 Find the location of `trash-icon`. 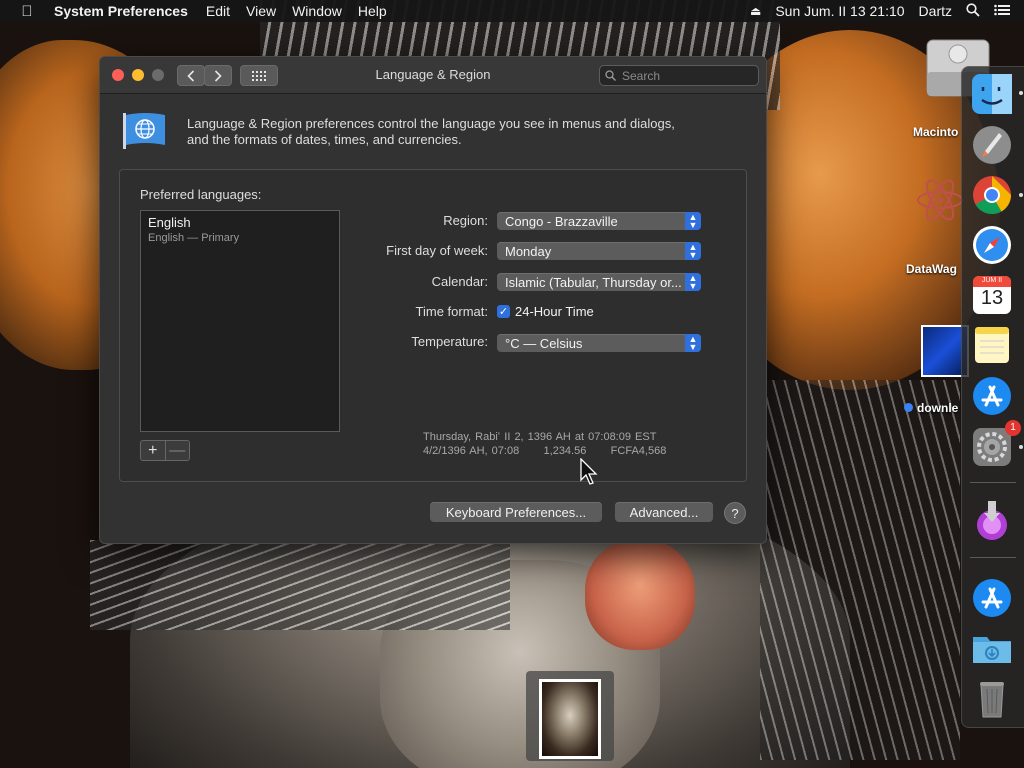

trash-icon is located at coordinates (992, 698).